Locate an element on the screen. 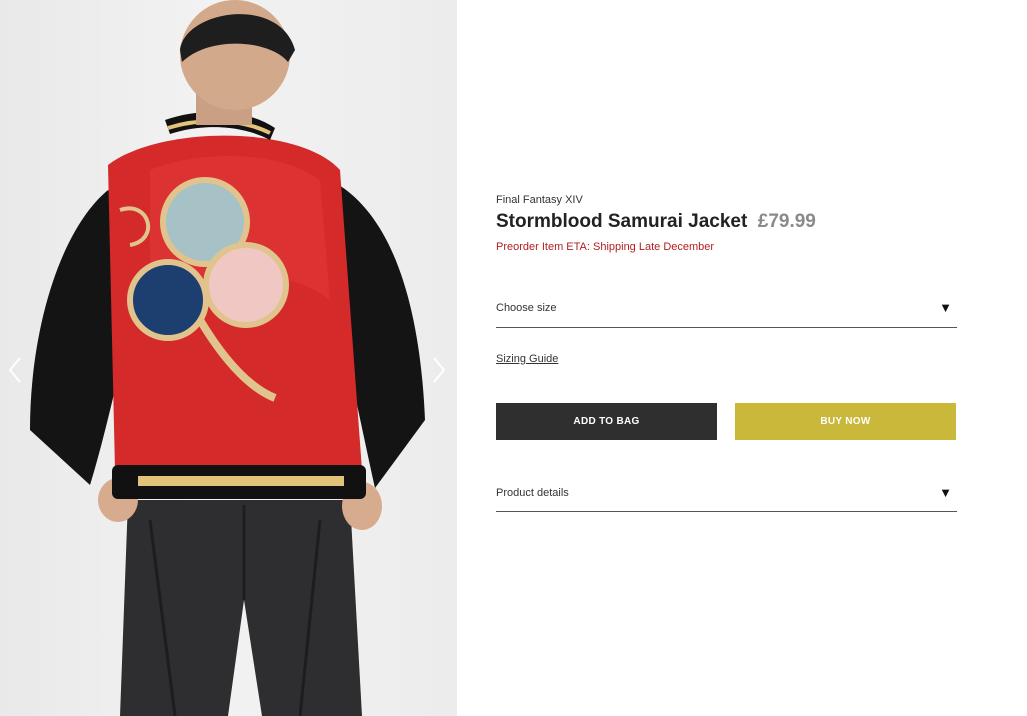 Image resolution: width=1027 pixels, height=716 pixels. product-details-accordion: Product details ▼ is located at coordinates (726, 496).